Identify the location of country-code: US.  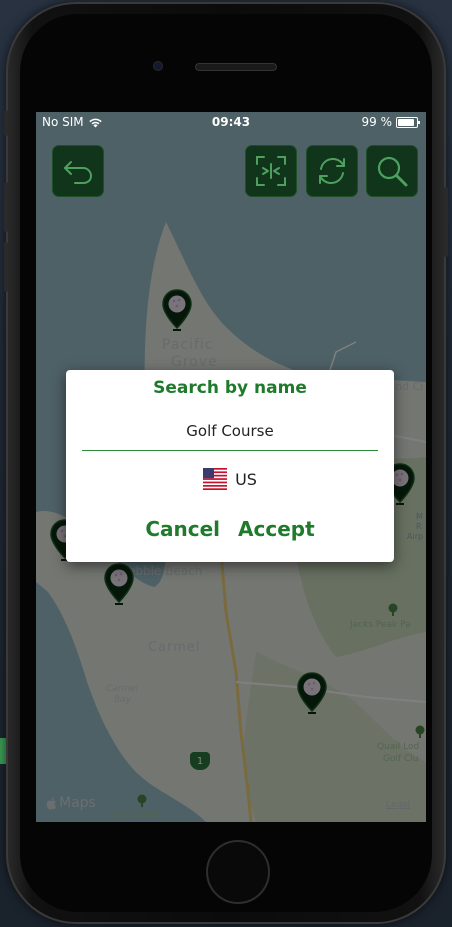
(246, 479).